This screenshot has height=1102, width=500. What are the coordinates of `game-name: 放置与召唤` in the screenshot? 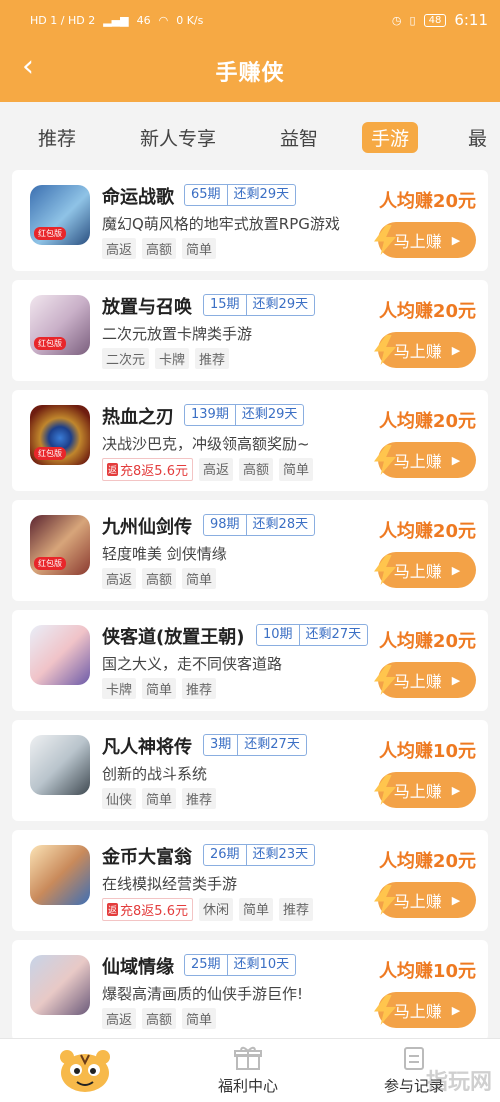 It's located at (147, 307).